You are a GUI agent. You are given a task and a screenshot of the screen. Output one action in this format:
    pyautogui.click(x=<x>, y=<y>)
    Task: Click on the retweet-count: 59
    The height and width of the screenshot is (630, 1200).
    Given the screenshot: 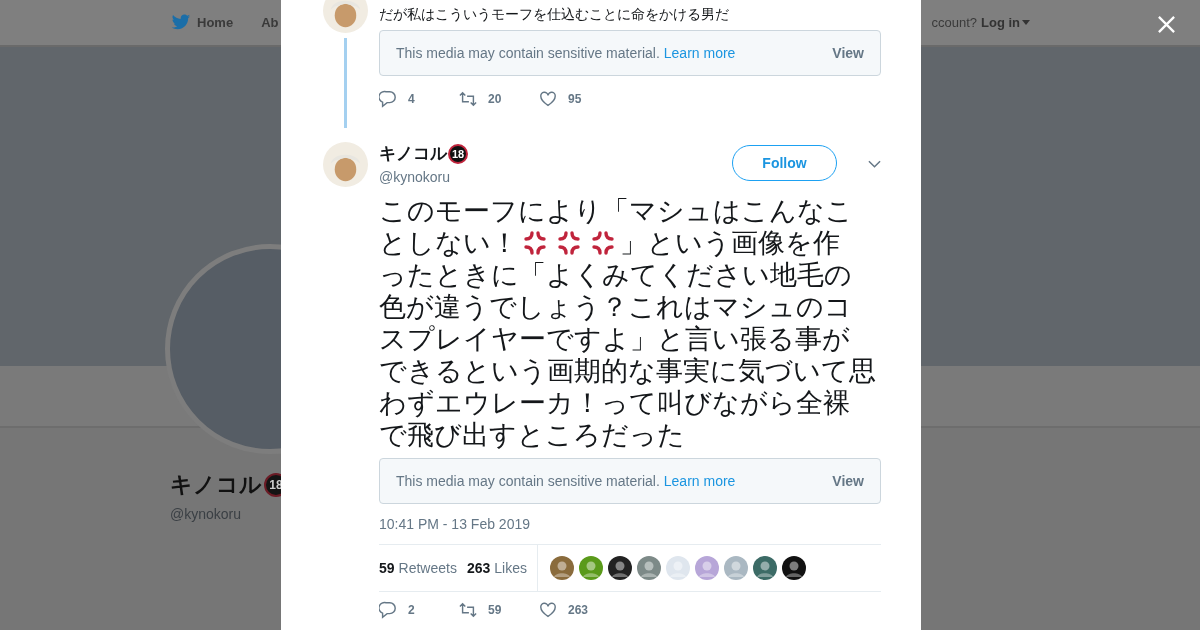 What is the action you would take?
    pyautogui.click(x=495, y=610)
    